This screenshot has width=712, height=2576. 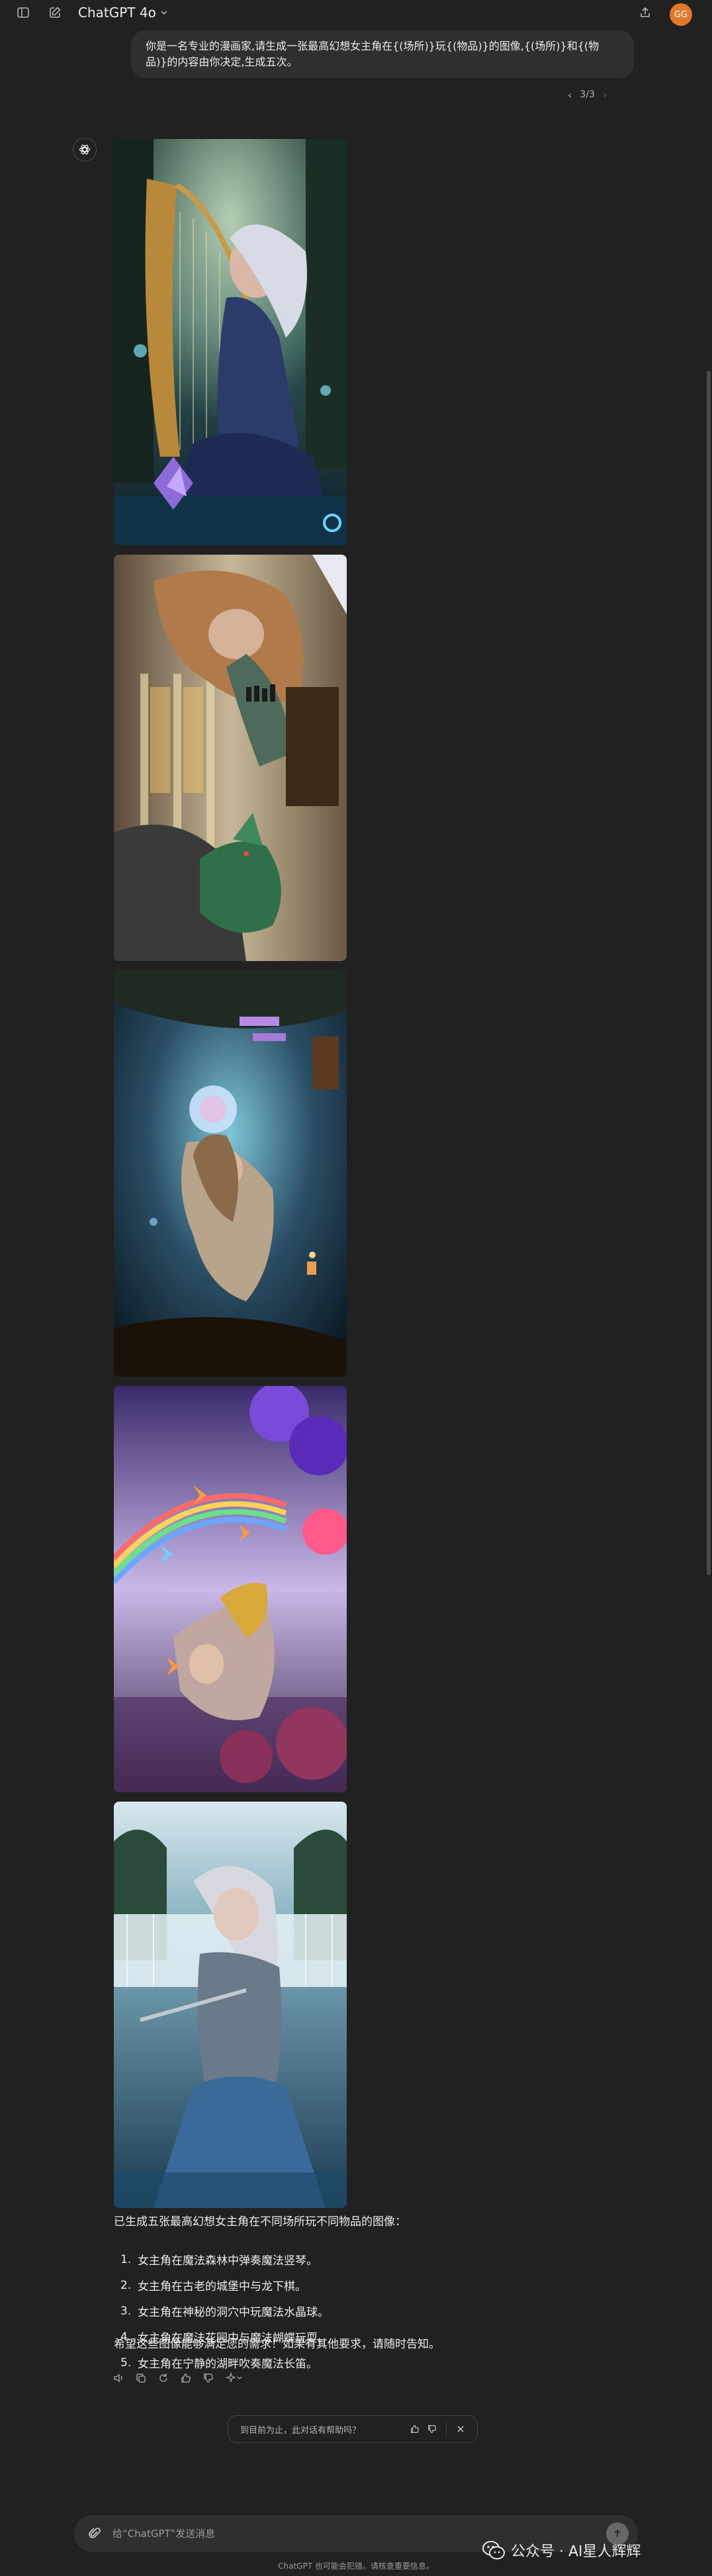 What do you see at coordinates (94, 2533) in the screenshot?
I see `attach-icon` at bounding box center [94, 2533].